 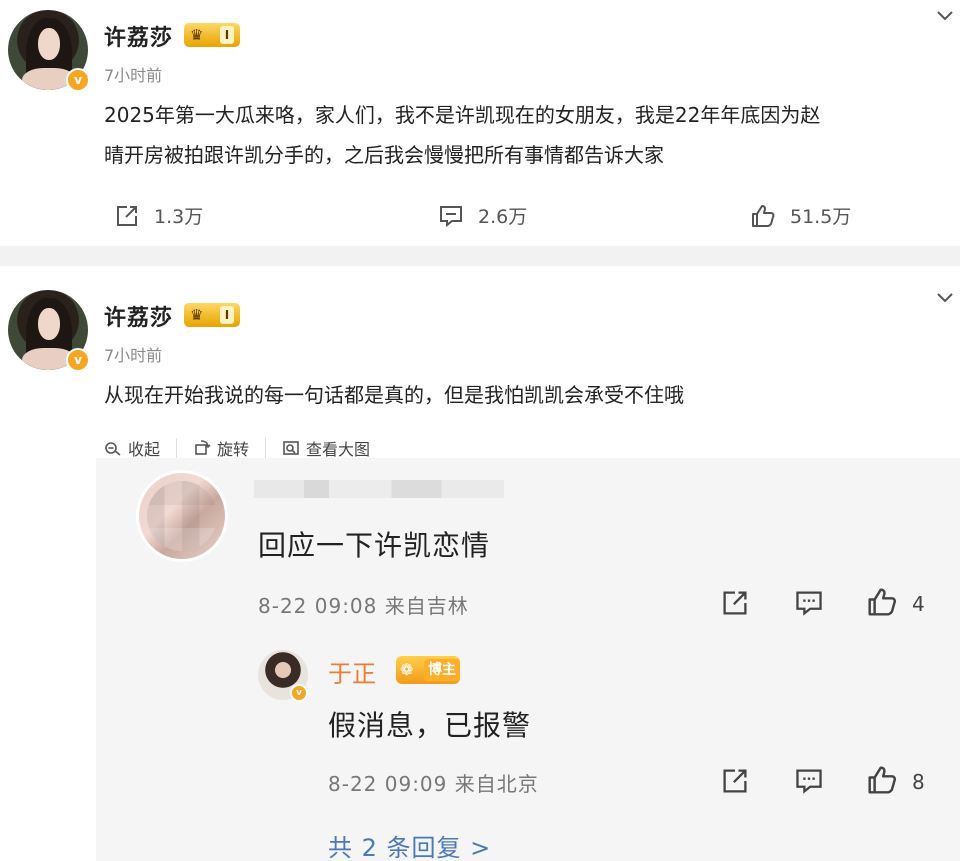 I want to click on collapse-label: 收起, so click(x=144, y=449).